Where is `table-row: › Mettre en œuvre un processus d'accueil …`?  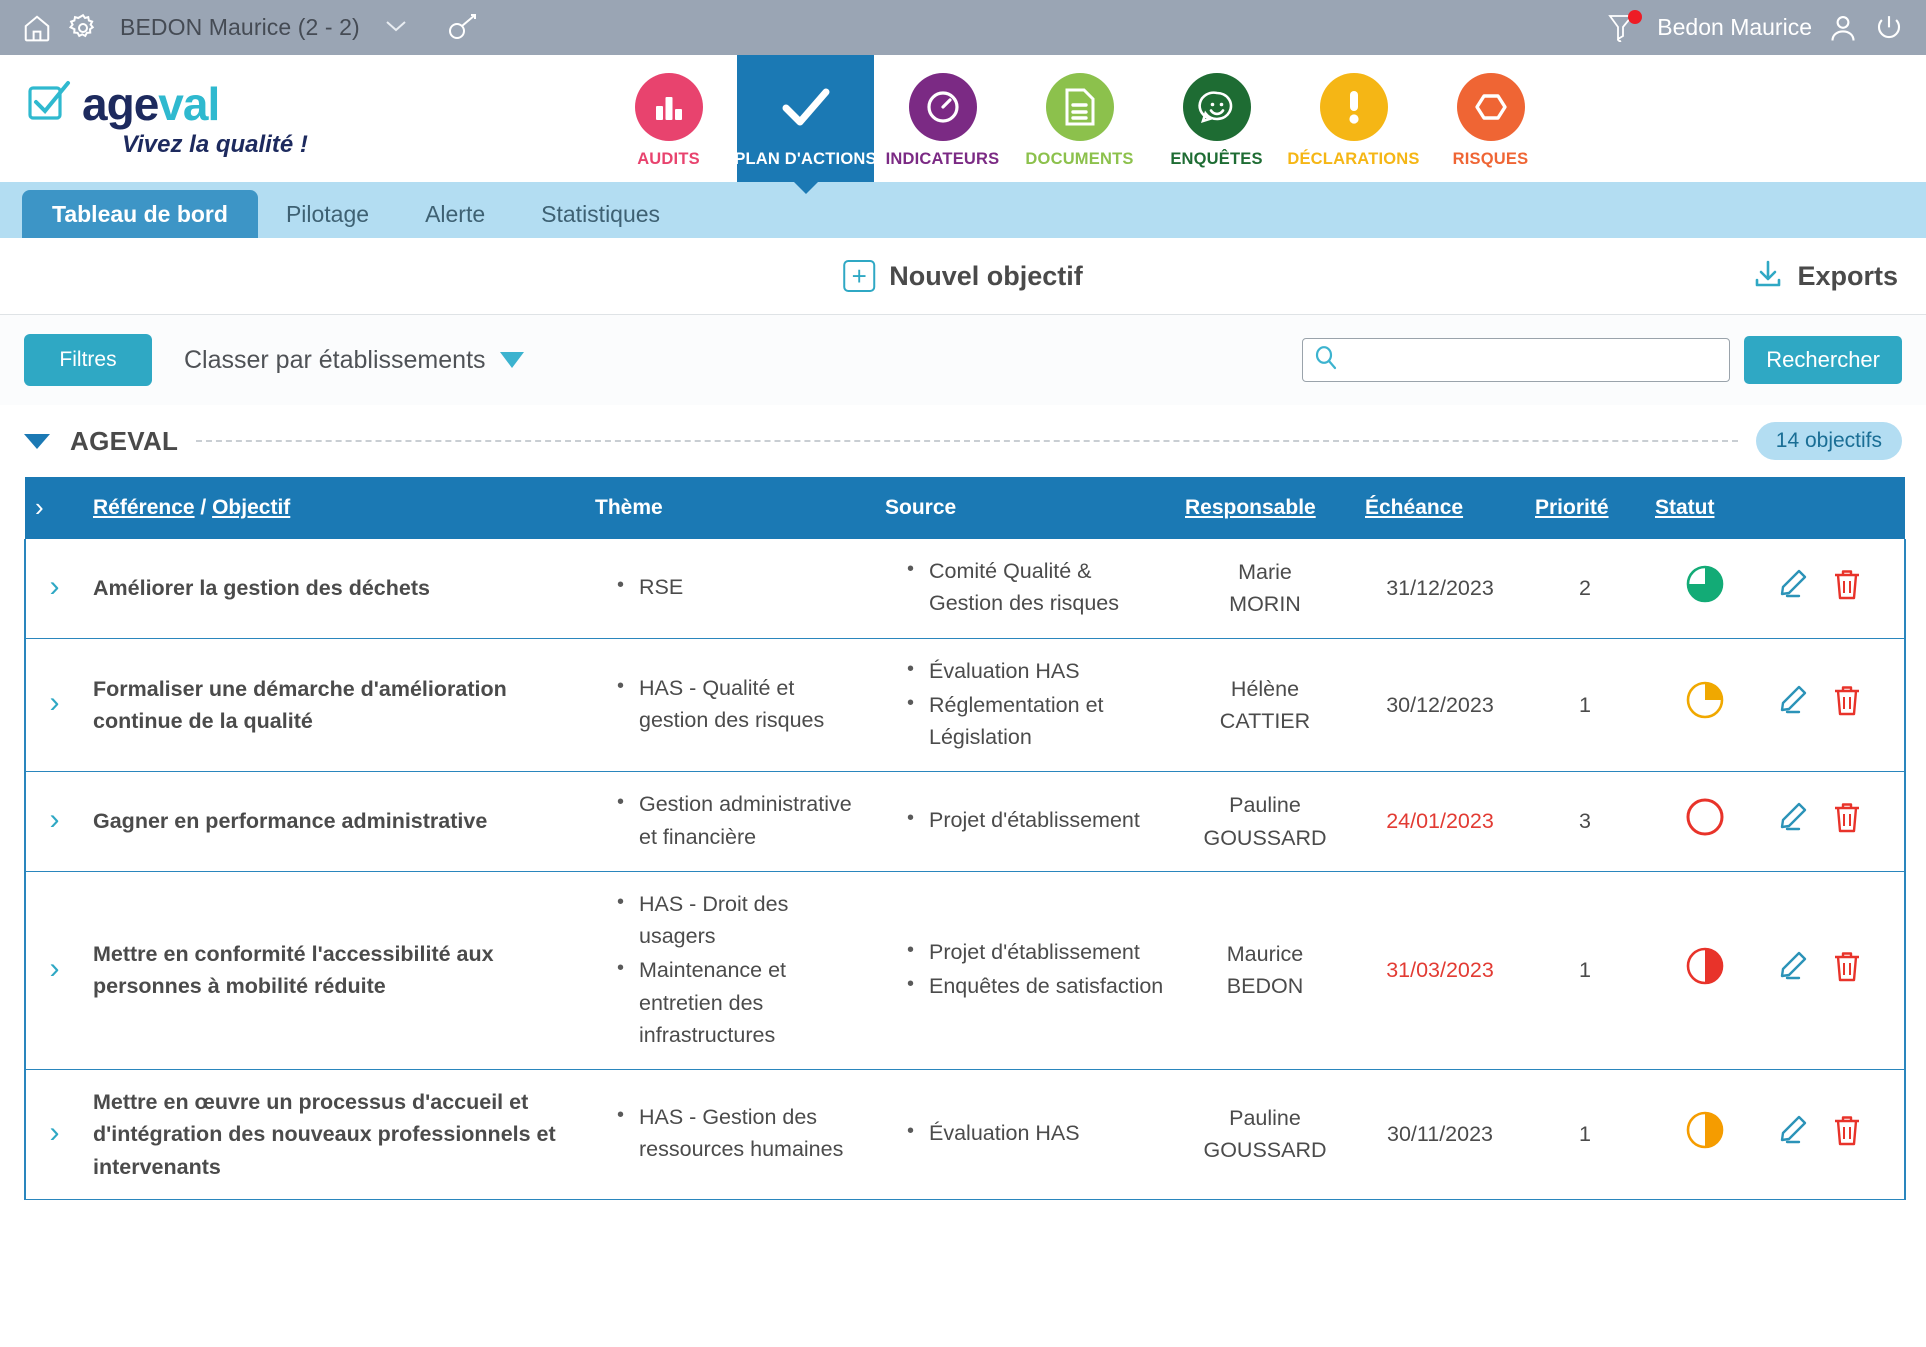
table-row: › Mettre en œuvre un processus d'accueil … is located at coordinates (965, 1134).